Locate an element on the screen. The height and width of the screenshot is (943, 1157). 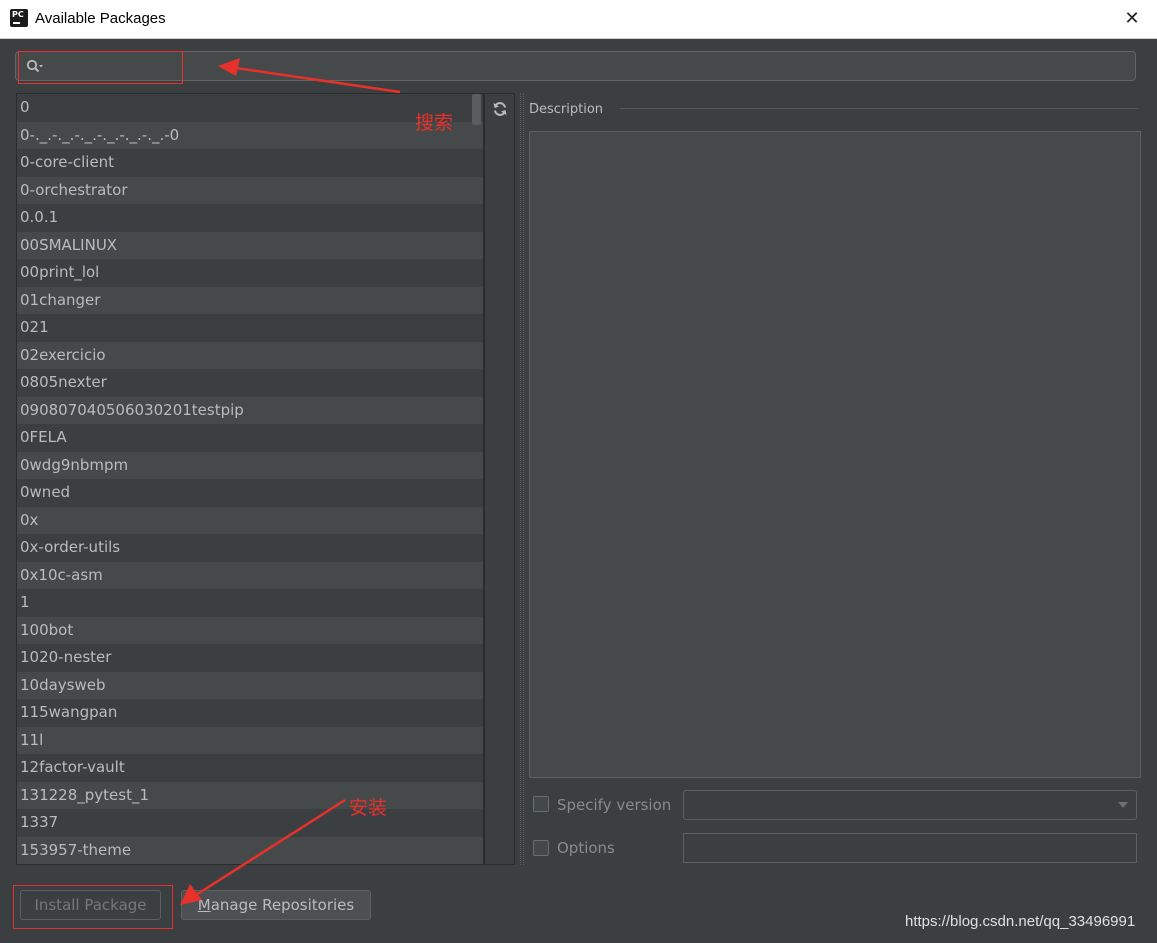
package-list-item: 1020-nester is located at coordinates (250, 658).